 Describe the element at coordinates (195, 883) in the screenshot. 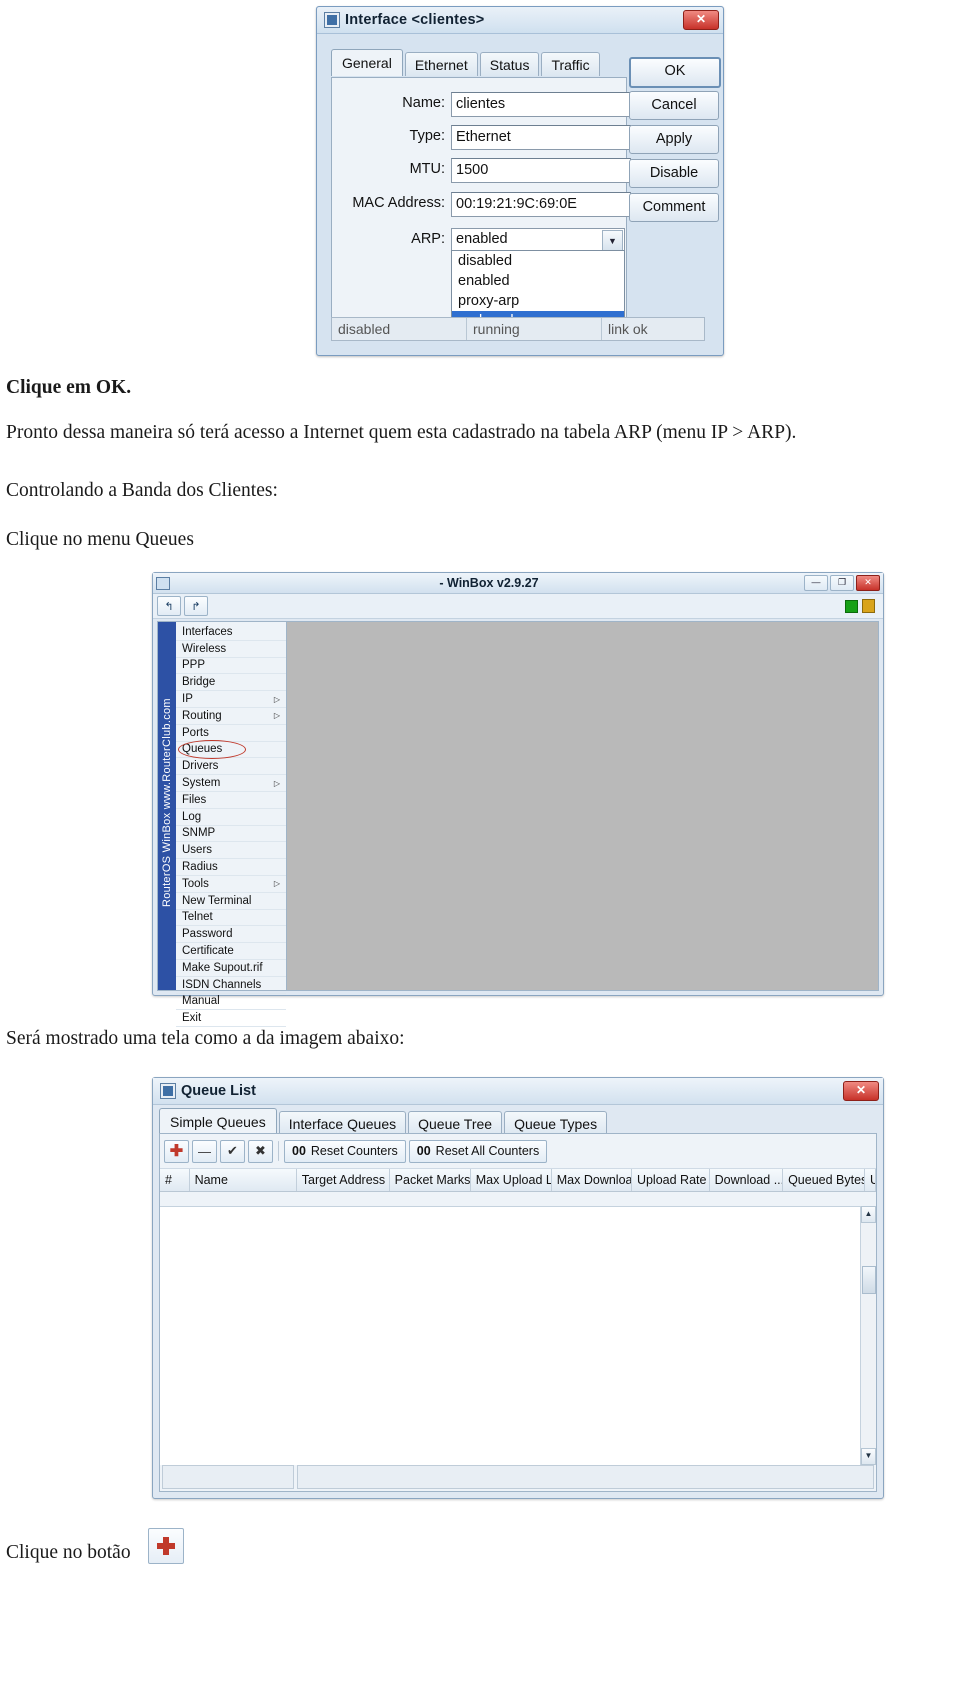

I see `sidebar-label-tools: Tools` at that location.